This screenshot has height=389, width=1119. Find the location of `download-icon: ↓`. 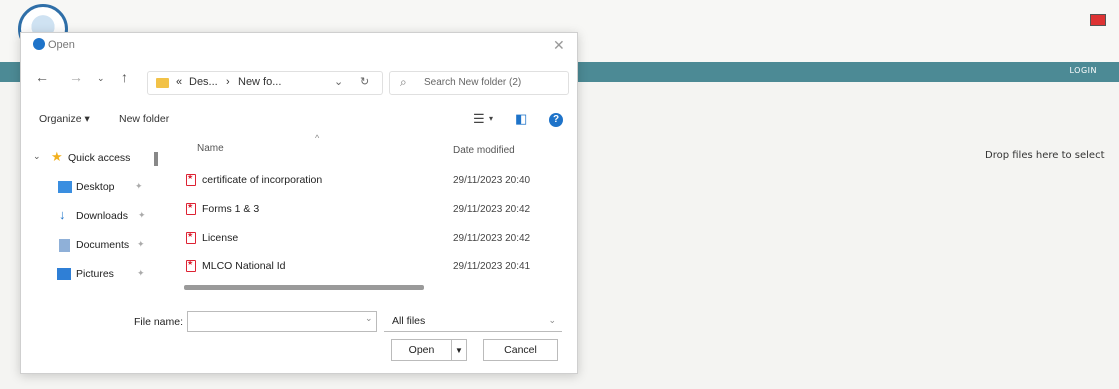

download-icon: ↓ is located at coordinates (62, 214).